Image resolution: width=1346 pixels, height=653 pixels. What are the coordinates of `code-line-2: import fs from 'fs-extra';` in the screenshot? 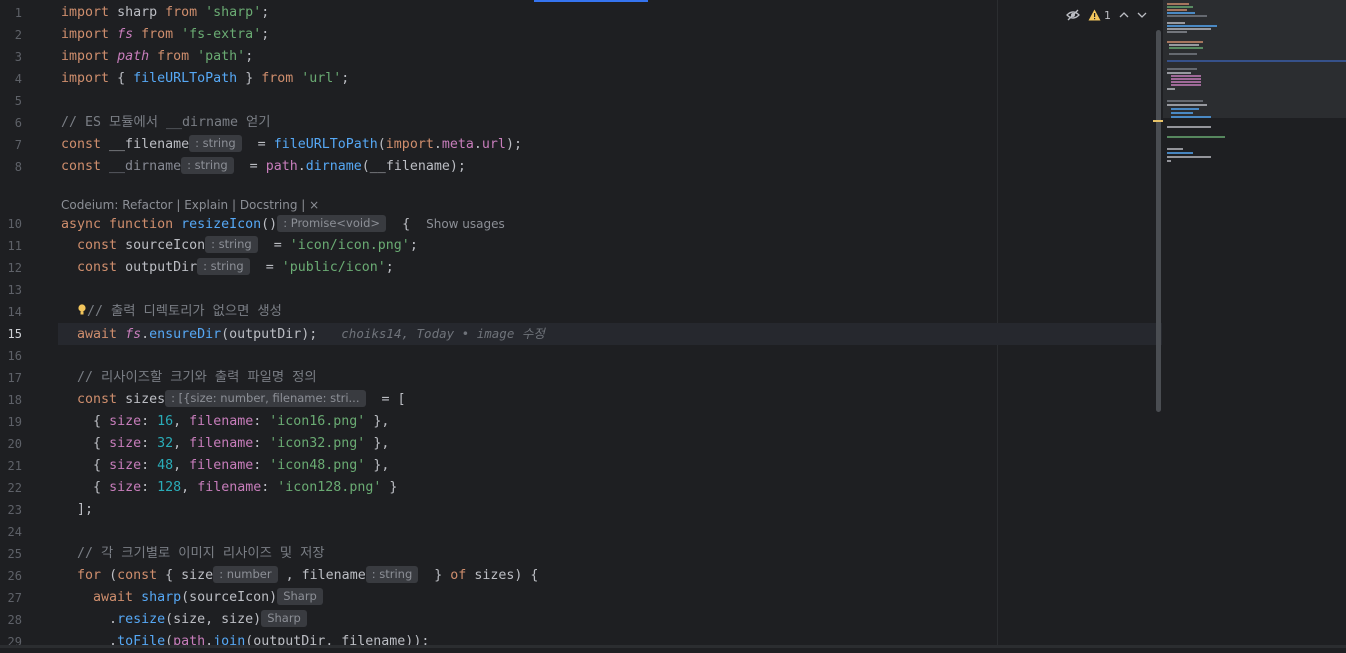 It's located at (165, 35).